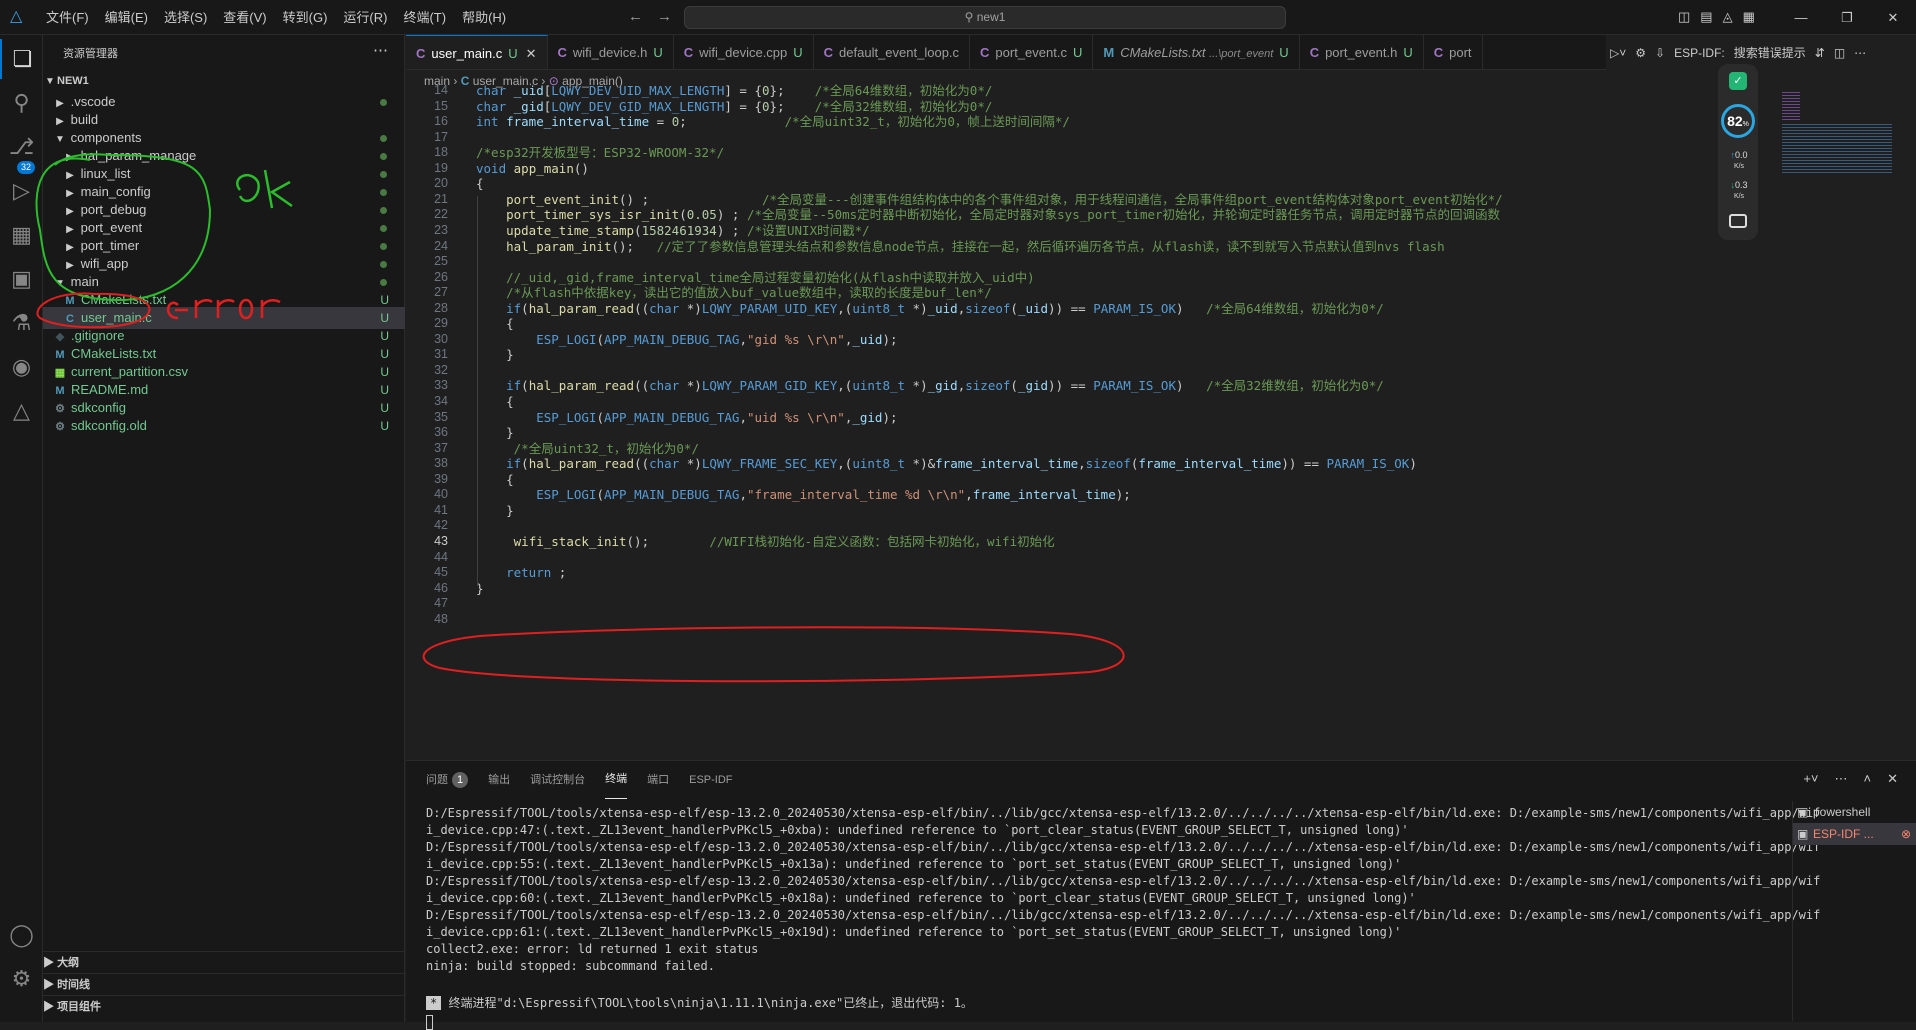  What do you see at coordinates (224, 1006) in the screenshot?
I see `project-components-section: ▶ 项目组件` at bounding box center [224, 1006].